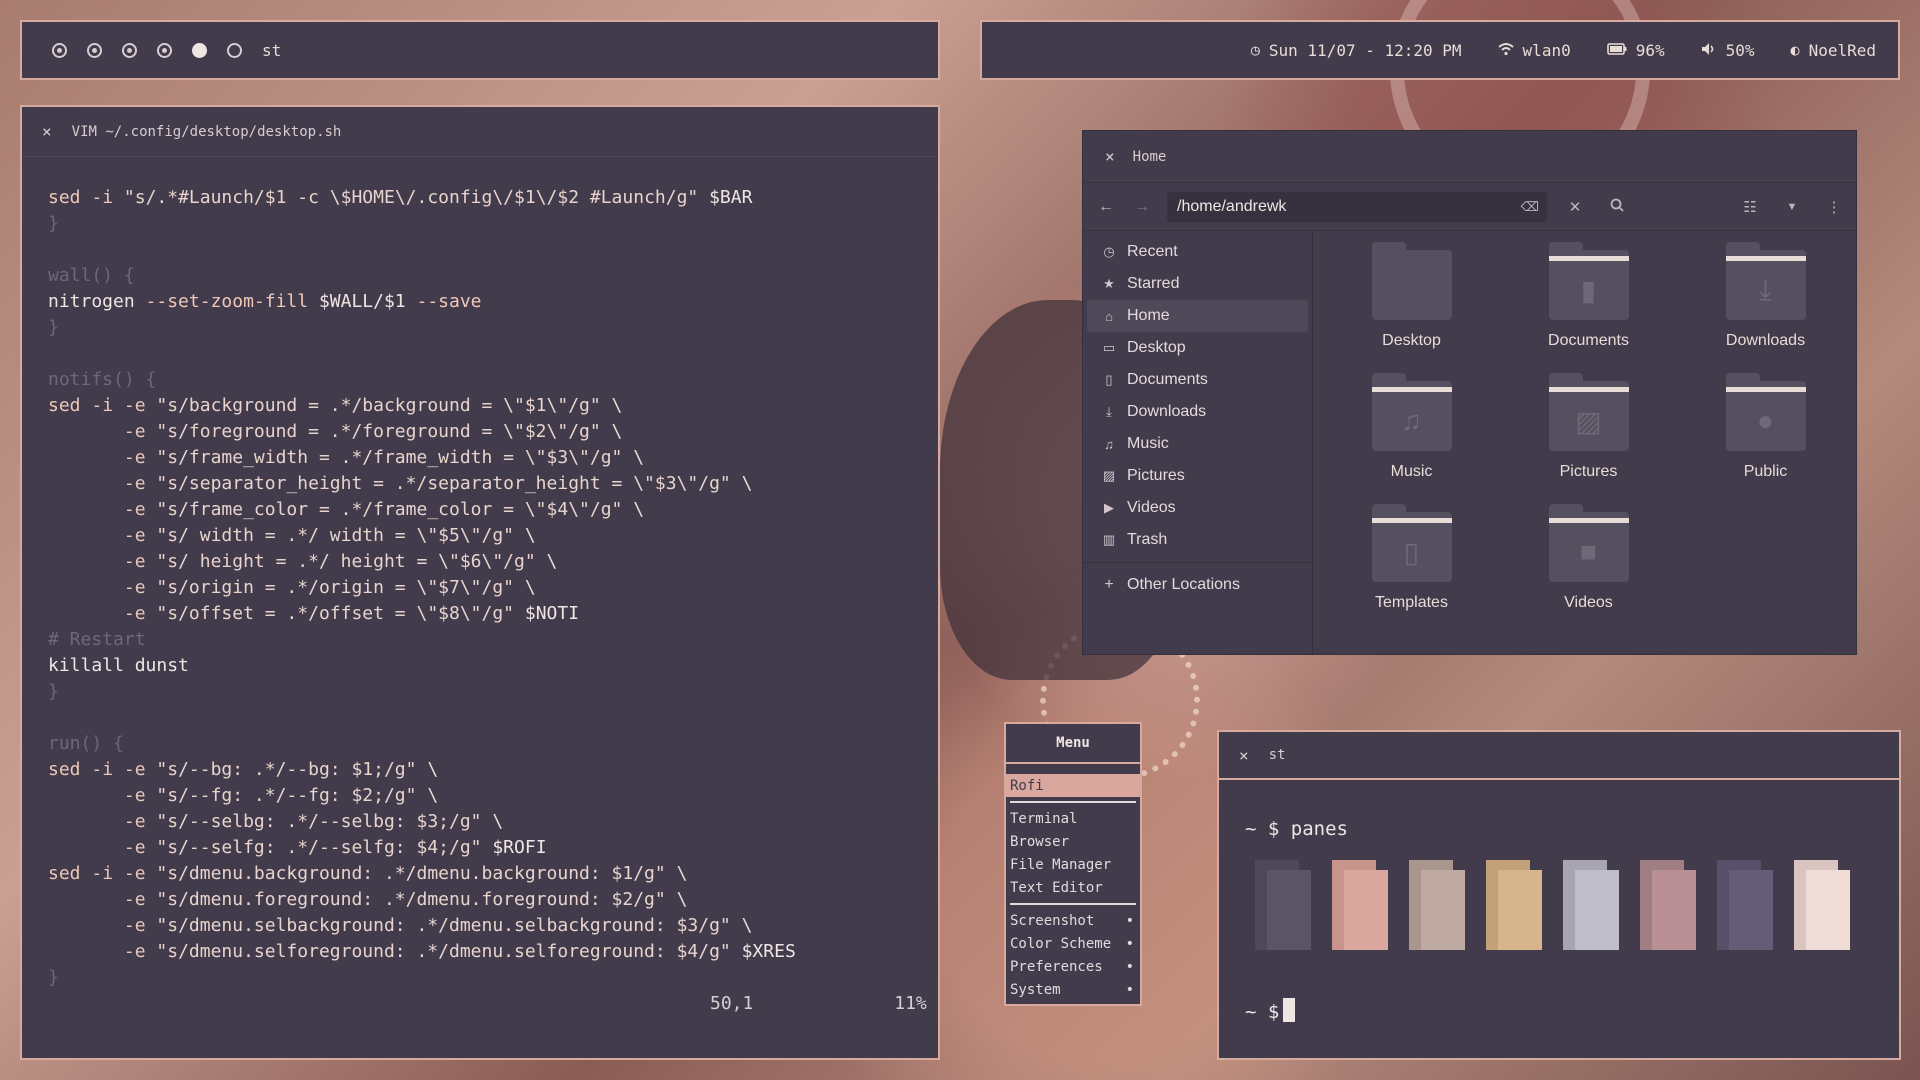 The image size is (1920, 1080). Describe the element at coordinates (1197, 412) in the screenshot. I see `sidebar-item-downloads: ⤓ Downloads` at that location.